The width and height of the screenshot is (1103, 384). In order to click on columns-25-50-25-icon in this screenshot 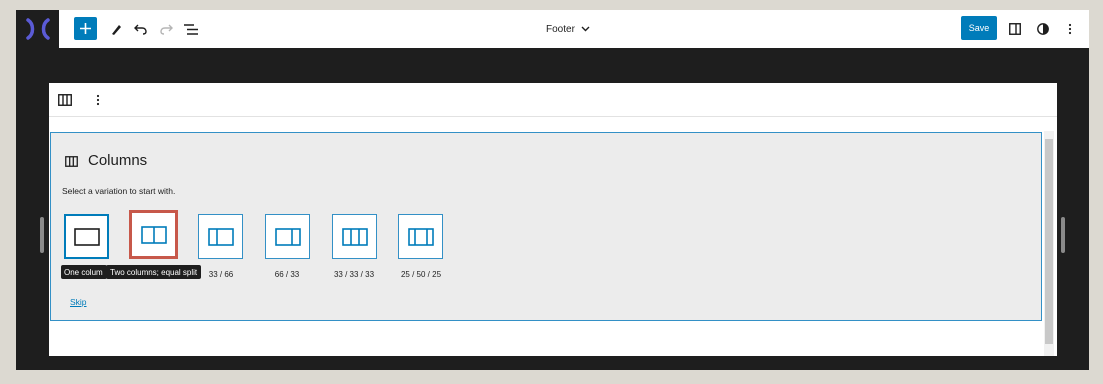, I will do `click(420, 236)`.